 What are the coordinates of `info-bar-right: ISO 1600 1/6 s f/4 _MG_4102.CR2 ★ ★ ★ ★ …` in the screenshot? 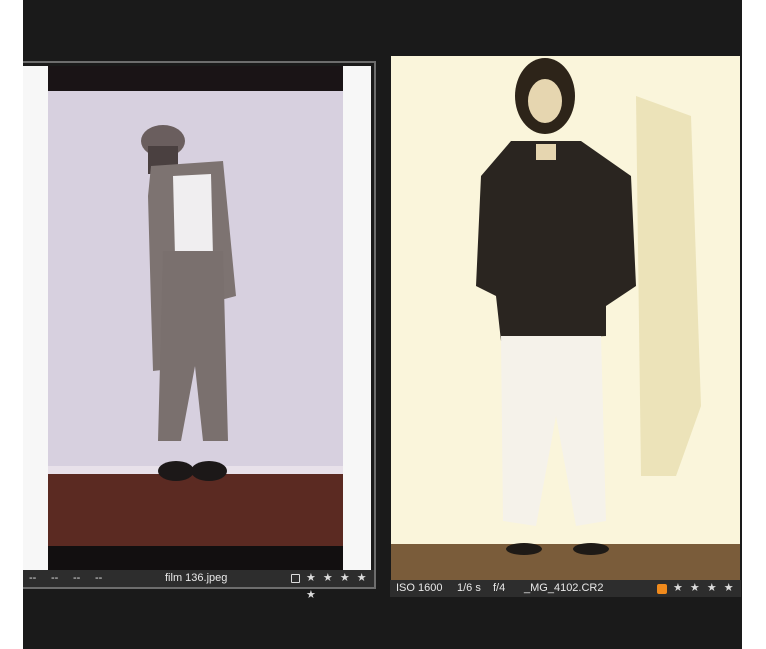 It's located at (565, 588).